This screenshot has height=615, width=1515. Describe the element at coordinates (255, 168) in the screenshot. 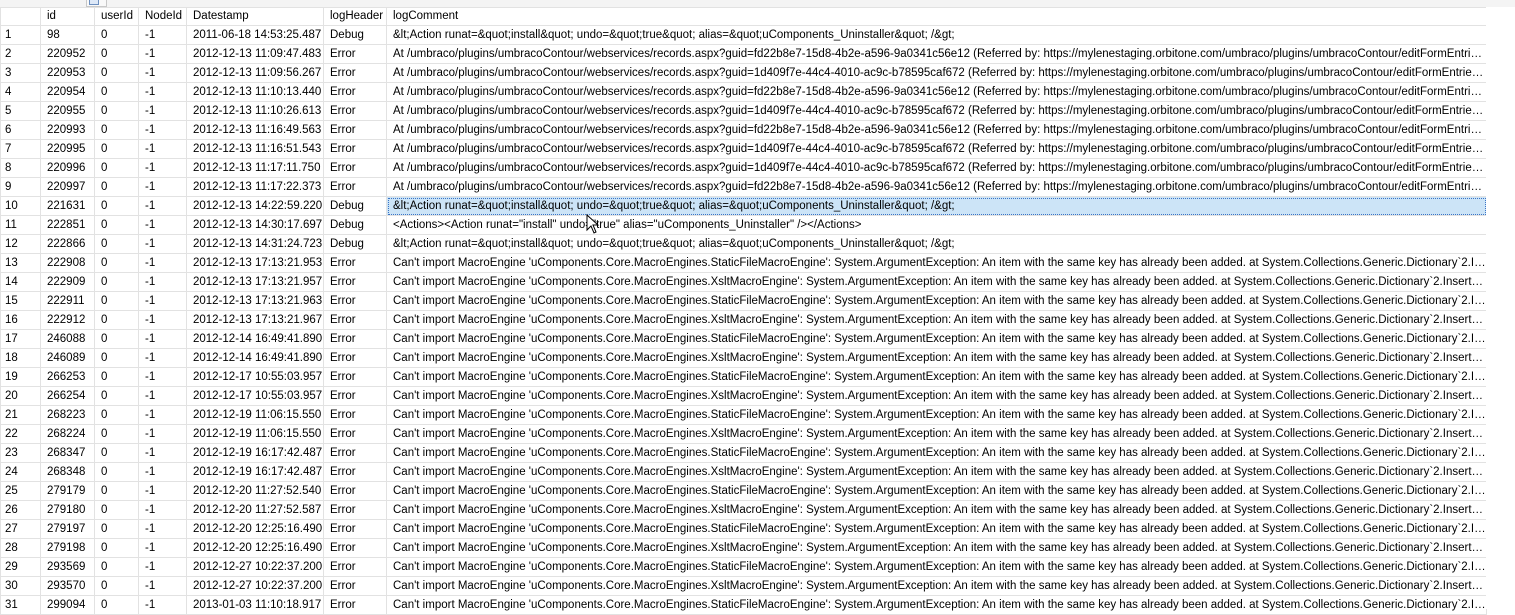

I see `cell-datestamp: 2012-12-13 11:17:11.750` at that location.